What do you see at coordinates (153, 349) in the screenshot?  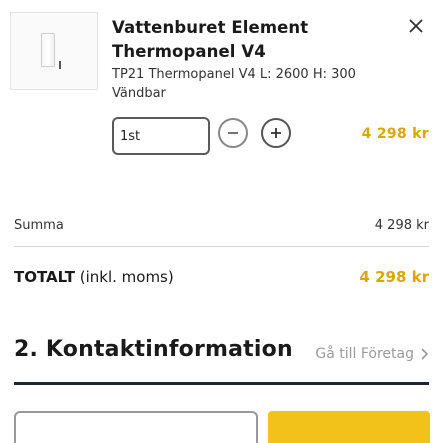 I see `section-title: 2. Kontaktinformation` at bounding box center [153, 349].